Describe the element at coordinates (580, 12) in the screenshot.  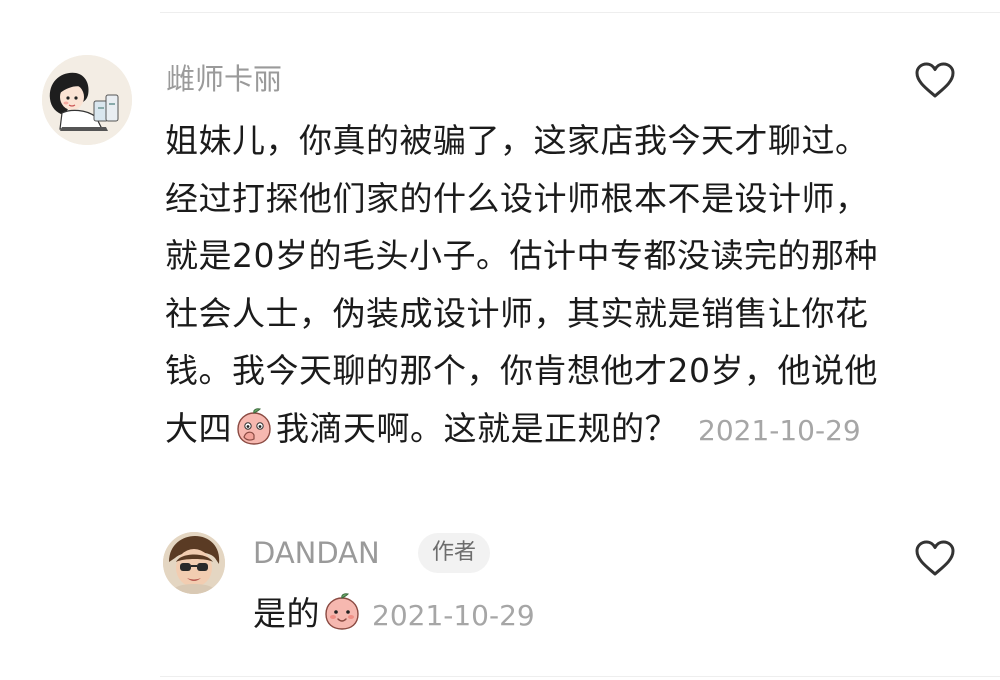
I see `top-divider` at that location.